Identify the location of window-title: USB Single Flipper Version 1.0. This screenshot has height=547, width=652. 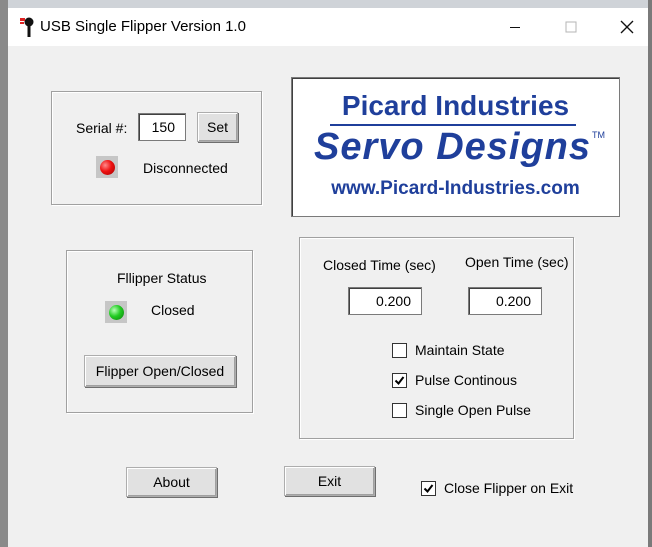
(143, 26).